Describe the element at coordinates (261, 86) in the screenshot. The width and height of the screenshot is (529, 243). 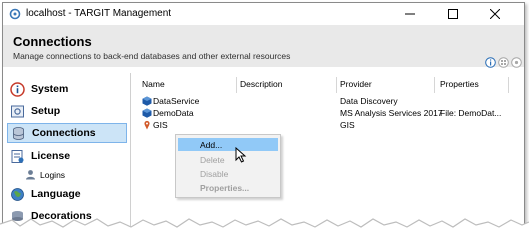
I see `column-header-description: Description` at that location.